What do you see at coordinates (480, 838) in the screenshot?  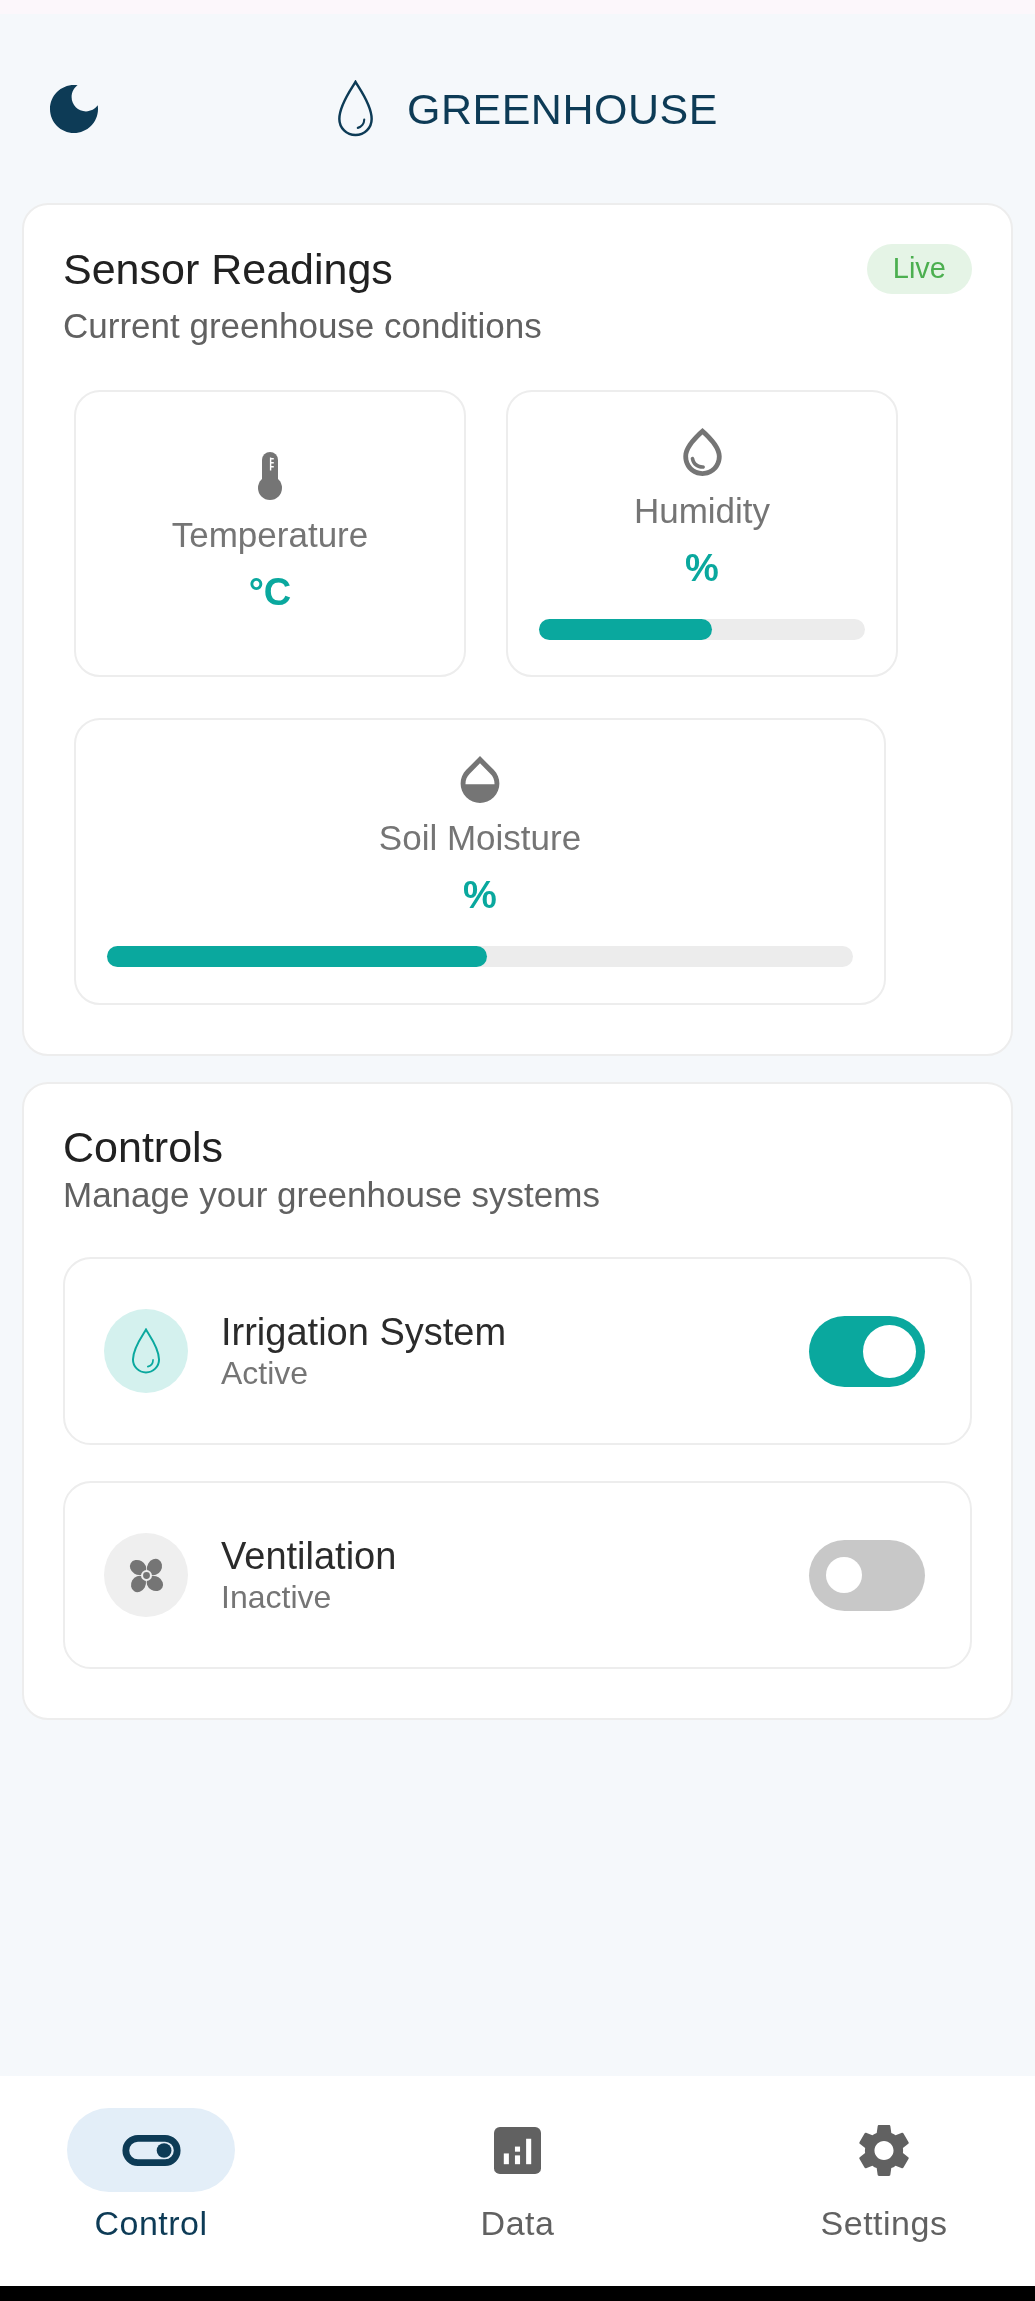 I see `sensor-label: Soil Moisture` at bounding box center [480, 838].